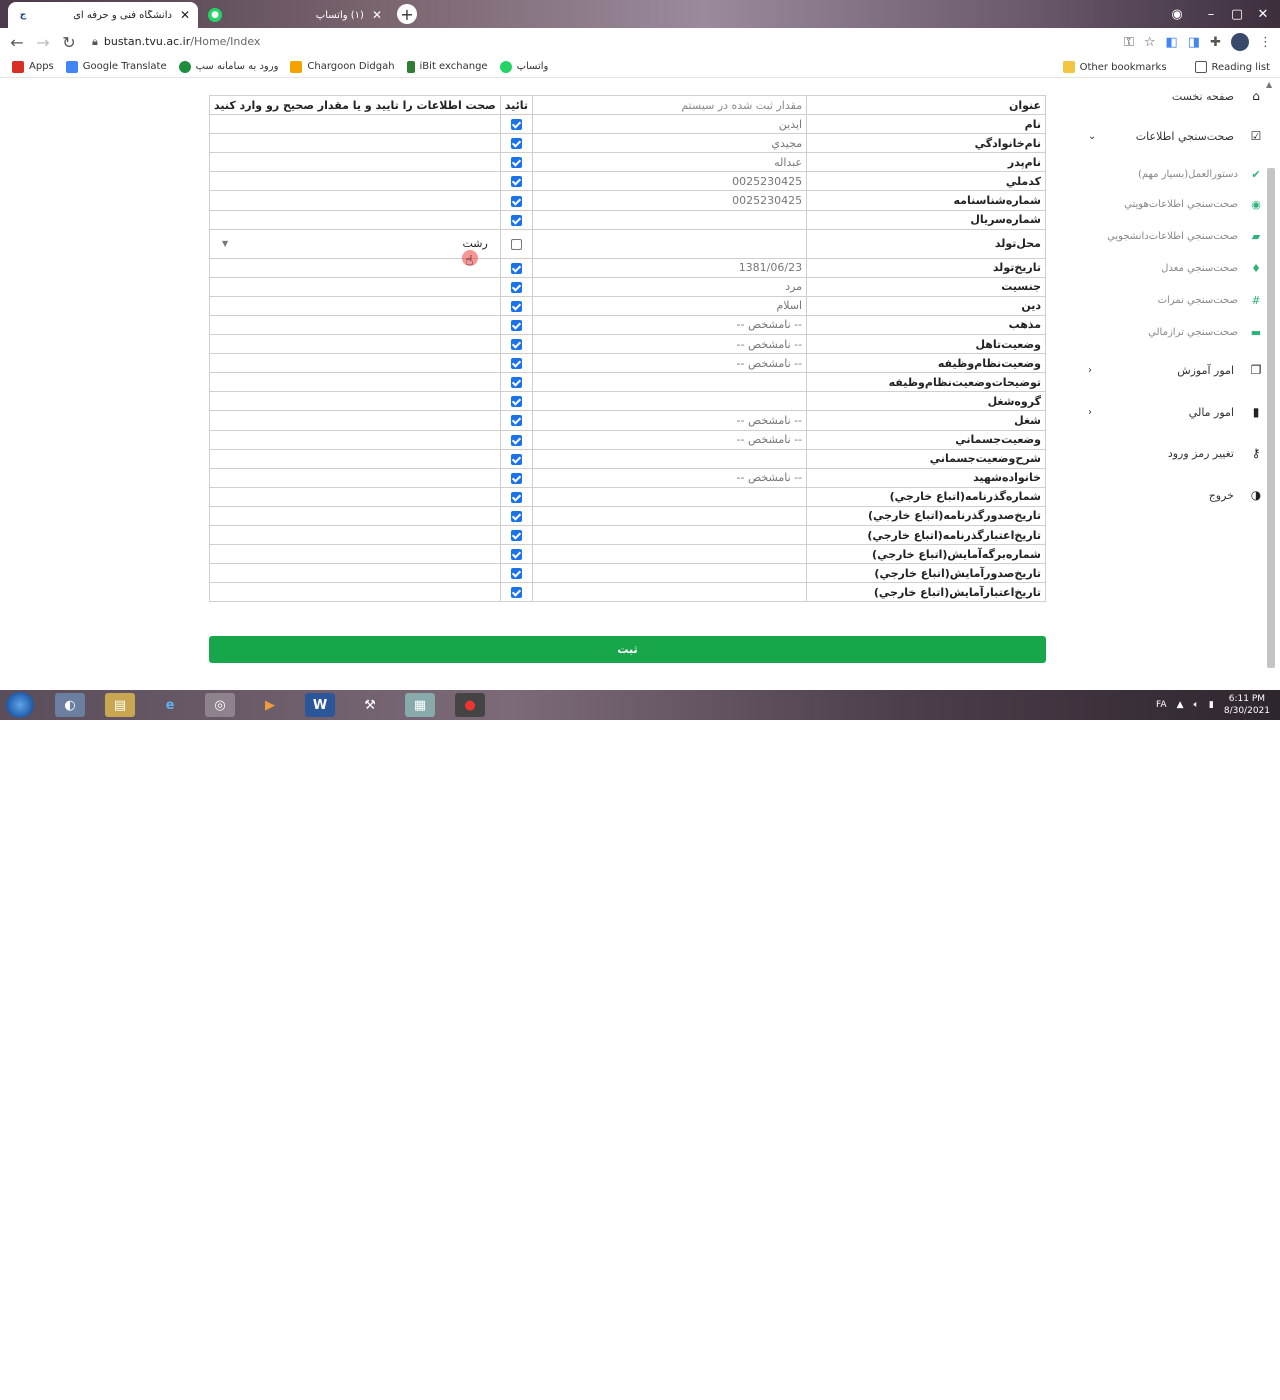 The image size is (1280, 1400). I want to click on confirm-cell, so click(516, 554).